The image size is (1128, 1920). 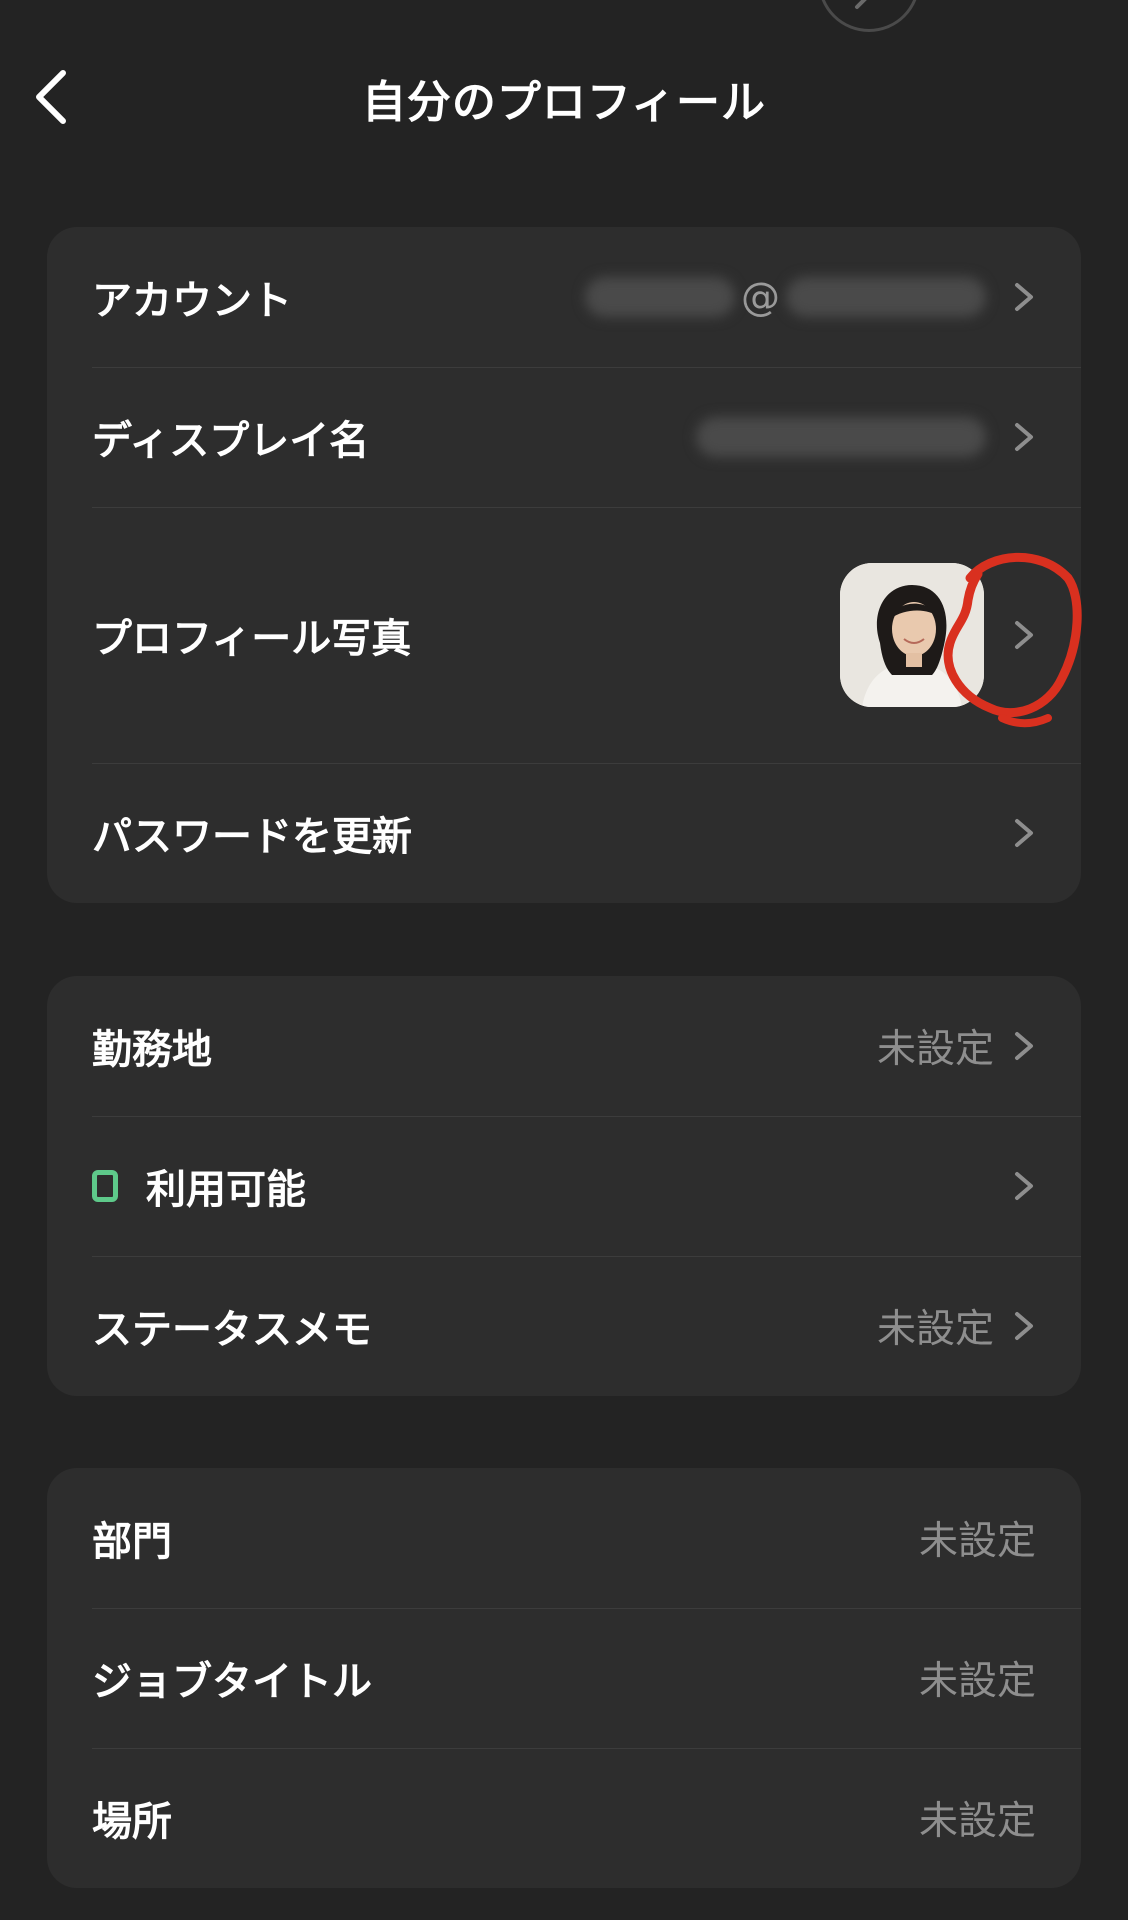 I want to click on job-title-row: ジョブタイトル 未設定, so click(x=564, y=1678).